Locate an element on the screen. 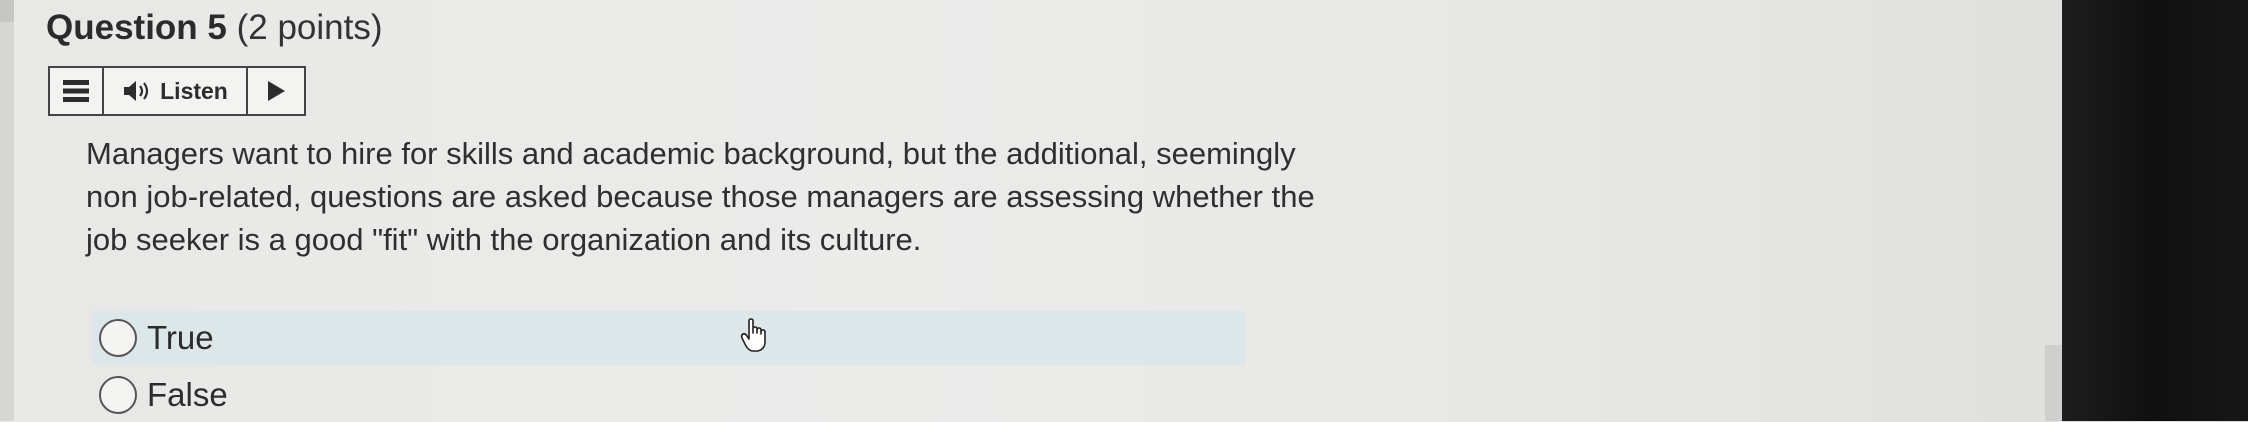 The image size is (2248, 422). menu-icon is located at coordinates (76, 91).